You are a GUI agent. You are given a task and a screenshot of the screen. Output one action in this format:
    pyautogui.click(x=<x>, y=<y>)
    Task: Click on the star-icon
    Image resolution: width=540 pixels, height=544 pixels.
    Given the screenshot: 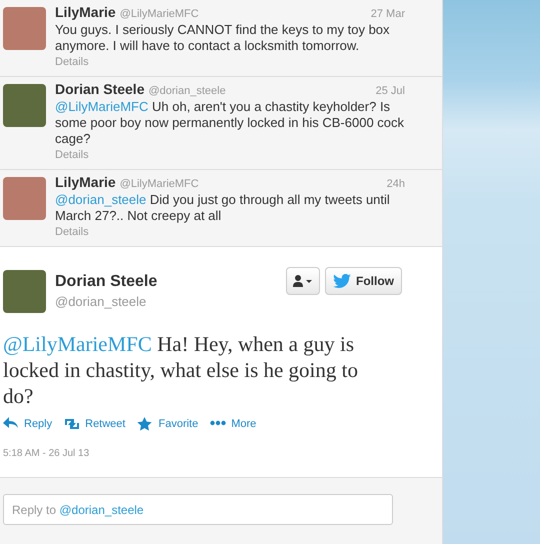 What is the action you would take?
    pyautogui.click(x=145, y=424)
    